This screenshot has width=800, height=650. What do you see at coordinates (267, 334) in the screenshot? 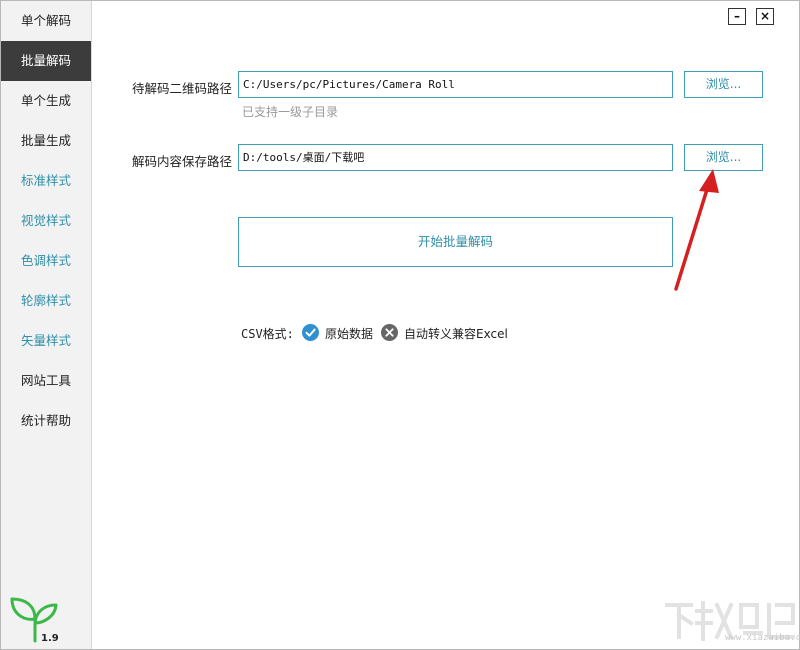
I see `csv-format-label: CSV格式:` at bounding box center [267, 334].